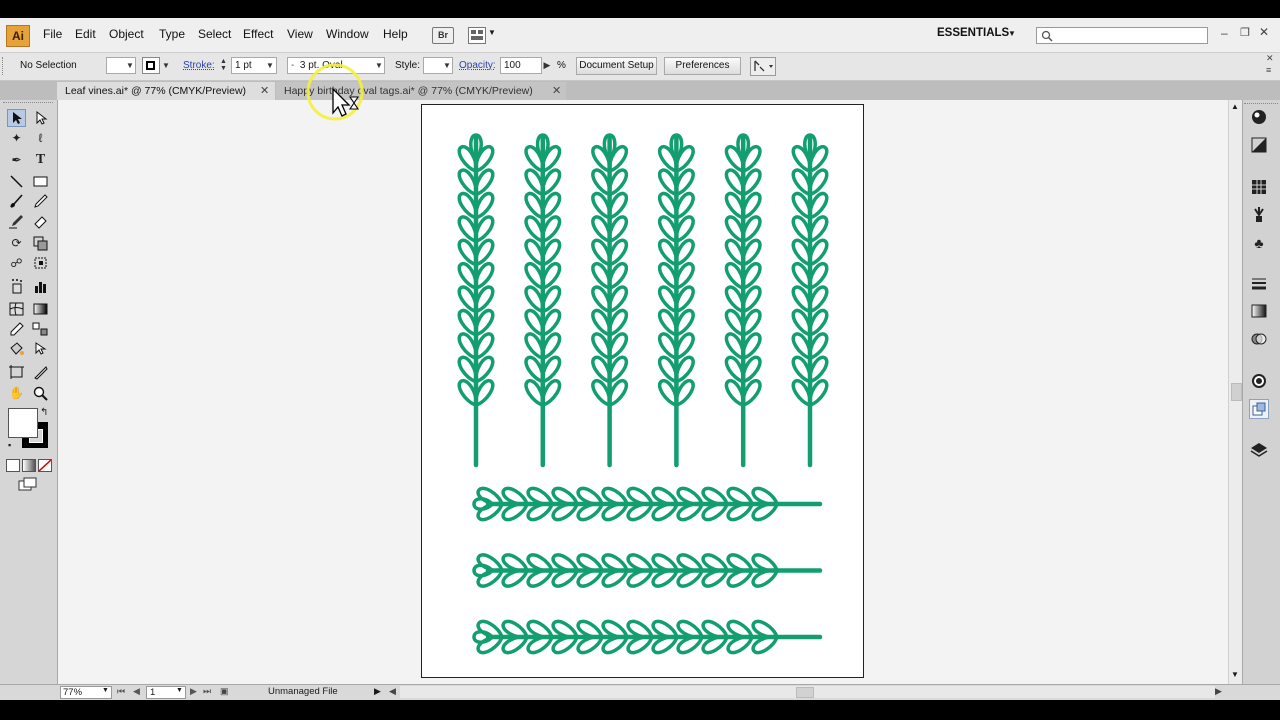  I want to click on gradient-tool-icon, so click(40, 309).